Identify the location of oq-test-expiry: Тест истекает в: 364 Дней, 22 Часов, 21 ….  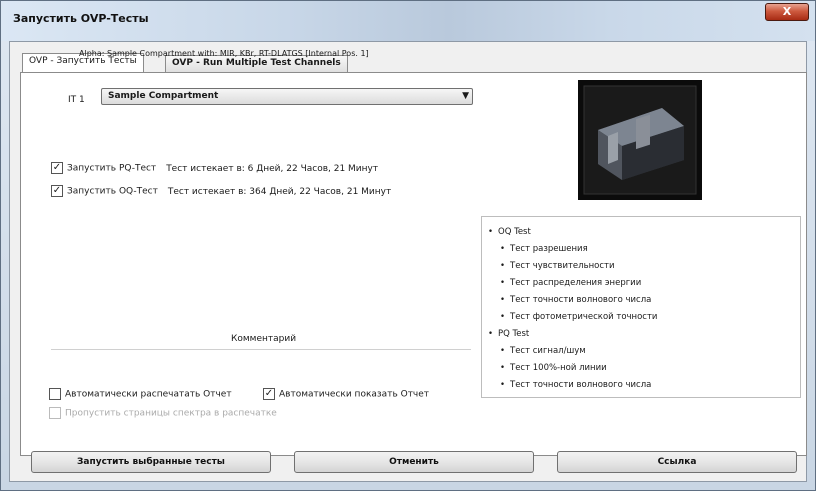
(279, 191).